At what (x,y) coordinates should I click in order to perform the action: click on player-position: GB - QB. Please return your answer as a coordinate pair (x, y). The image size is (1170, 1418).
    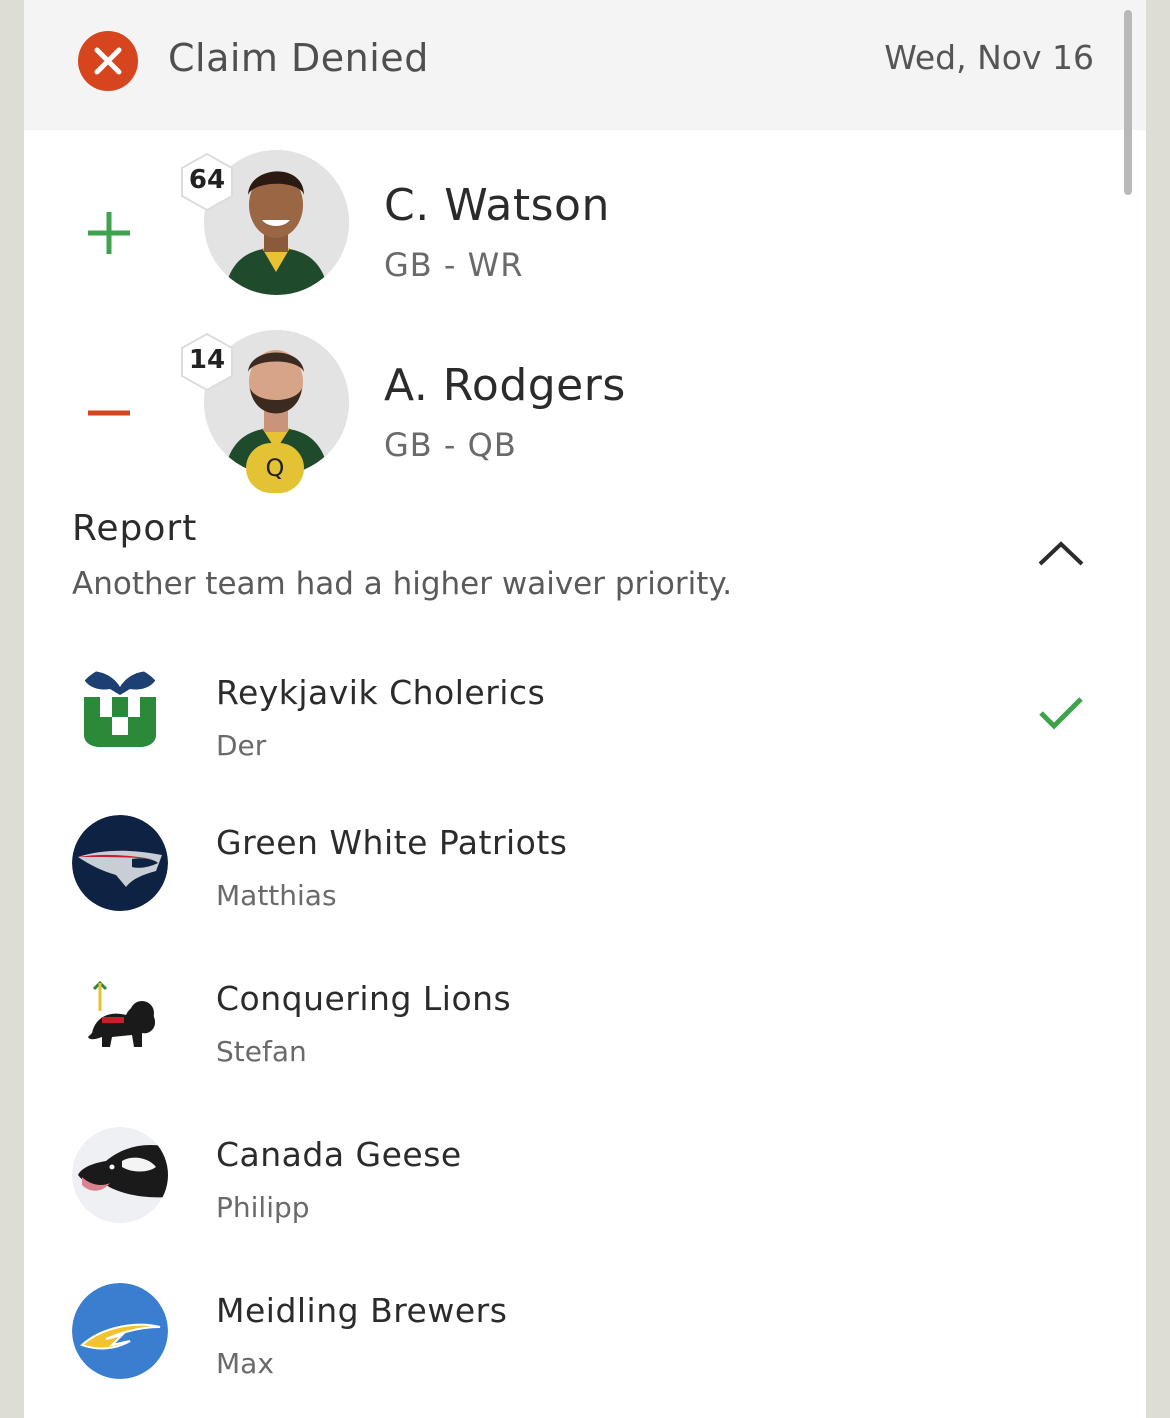
    Looking at the image, I should click on (450, 445).